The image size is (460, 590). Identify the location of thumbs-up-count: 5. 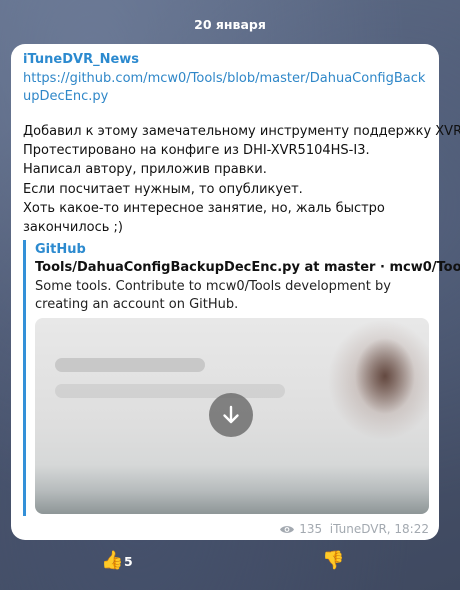
(128, 561).